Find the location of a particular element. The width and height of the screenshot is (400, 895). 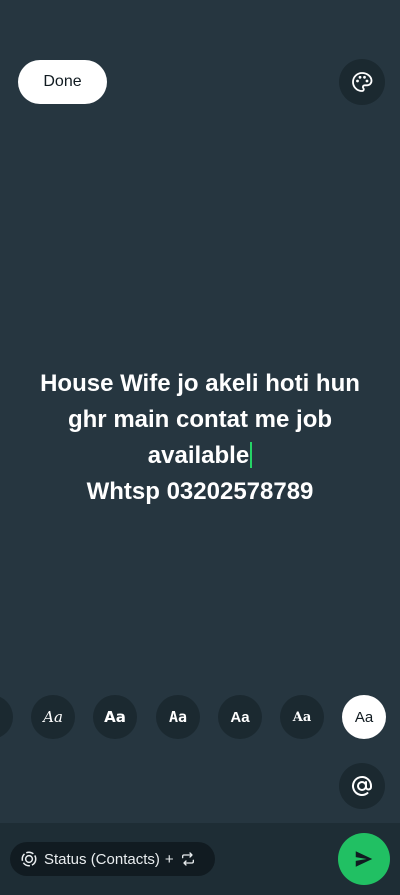

font-option-serif: Aa is located at coordinates (302, 717).